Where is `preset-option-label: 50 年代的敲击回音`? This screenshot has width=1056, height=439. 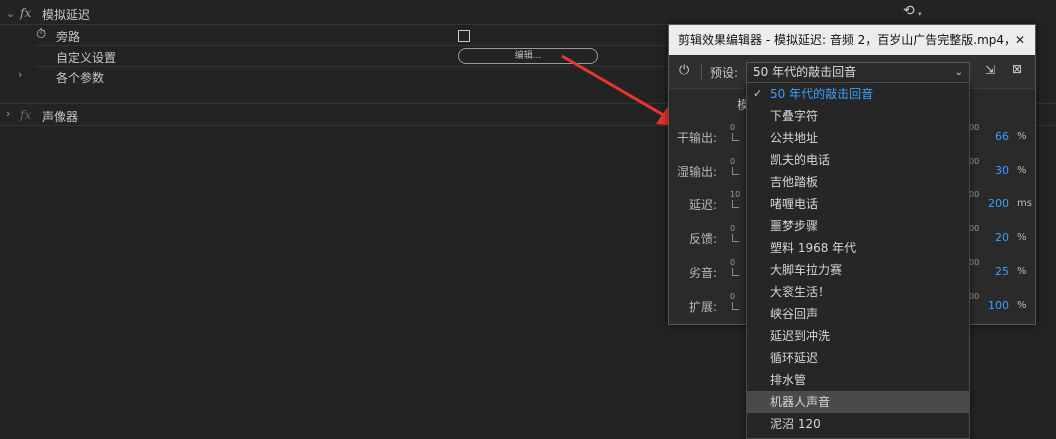
preset-option-label: 50 年代的敲击回音 is located at coordinates (822, 94).